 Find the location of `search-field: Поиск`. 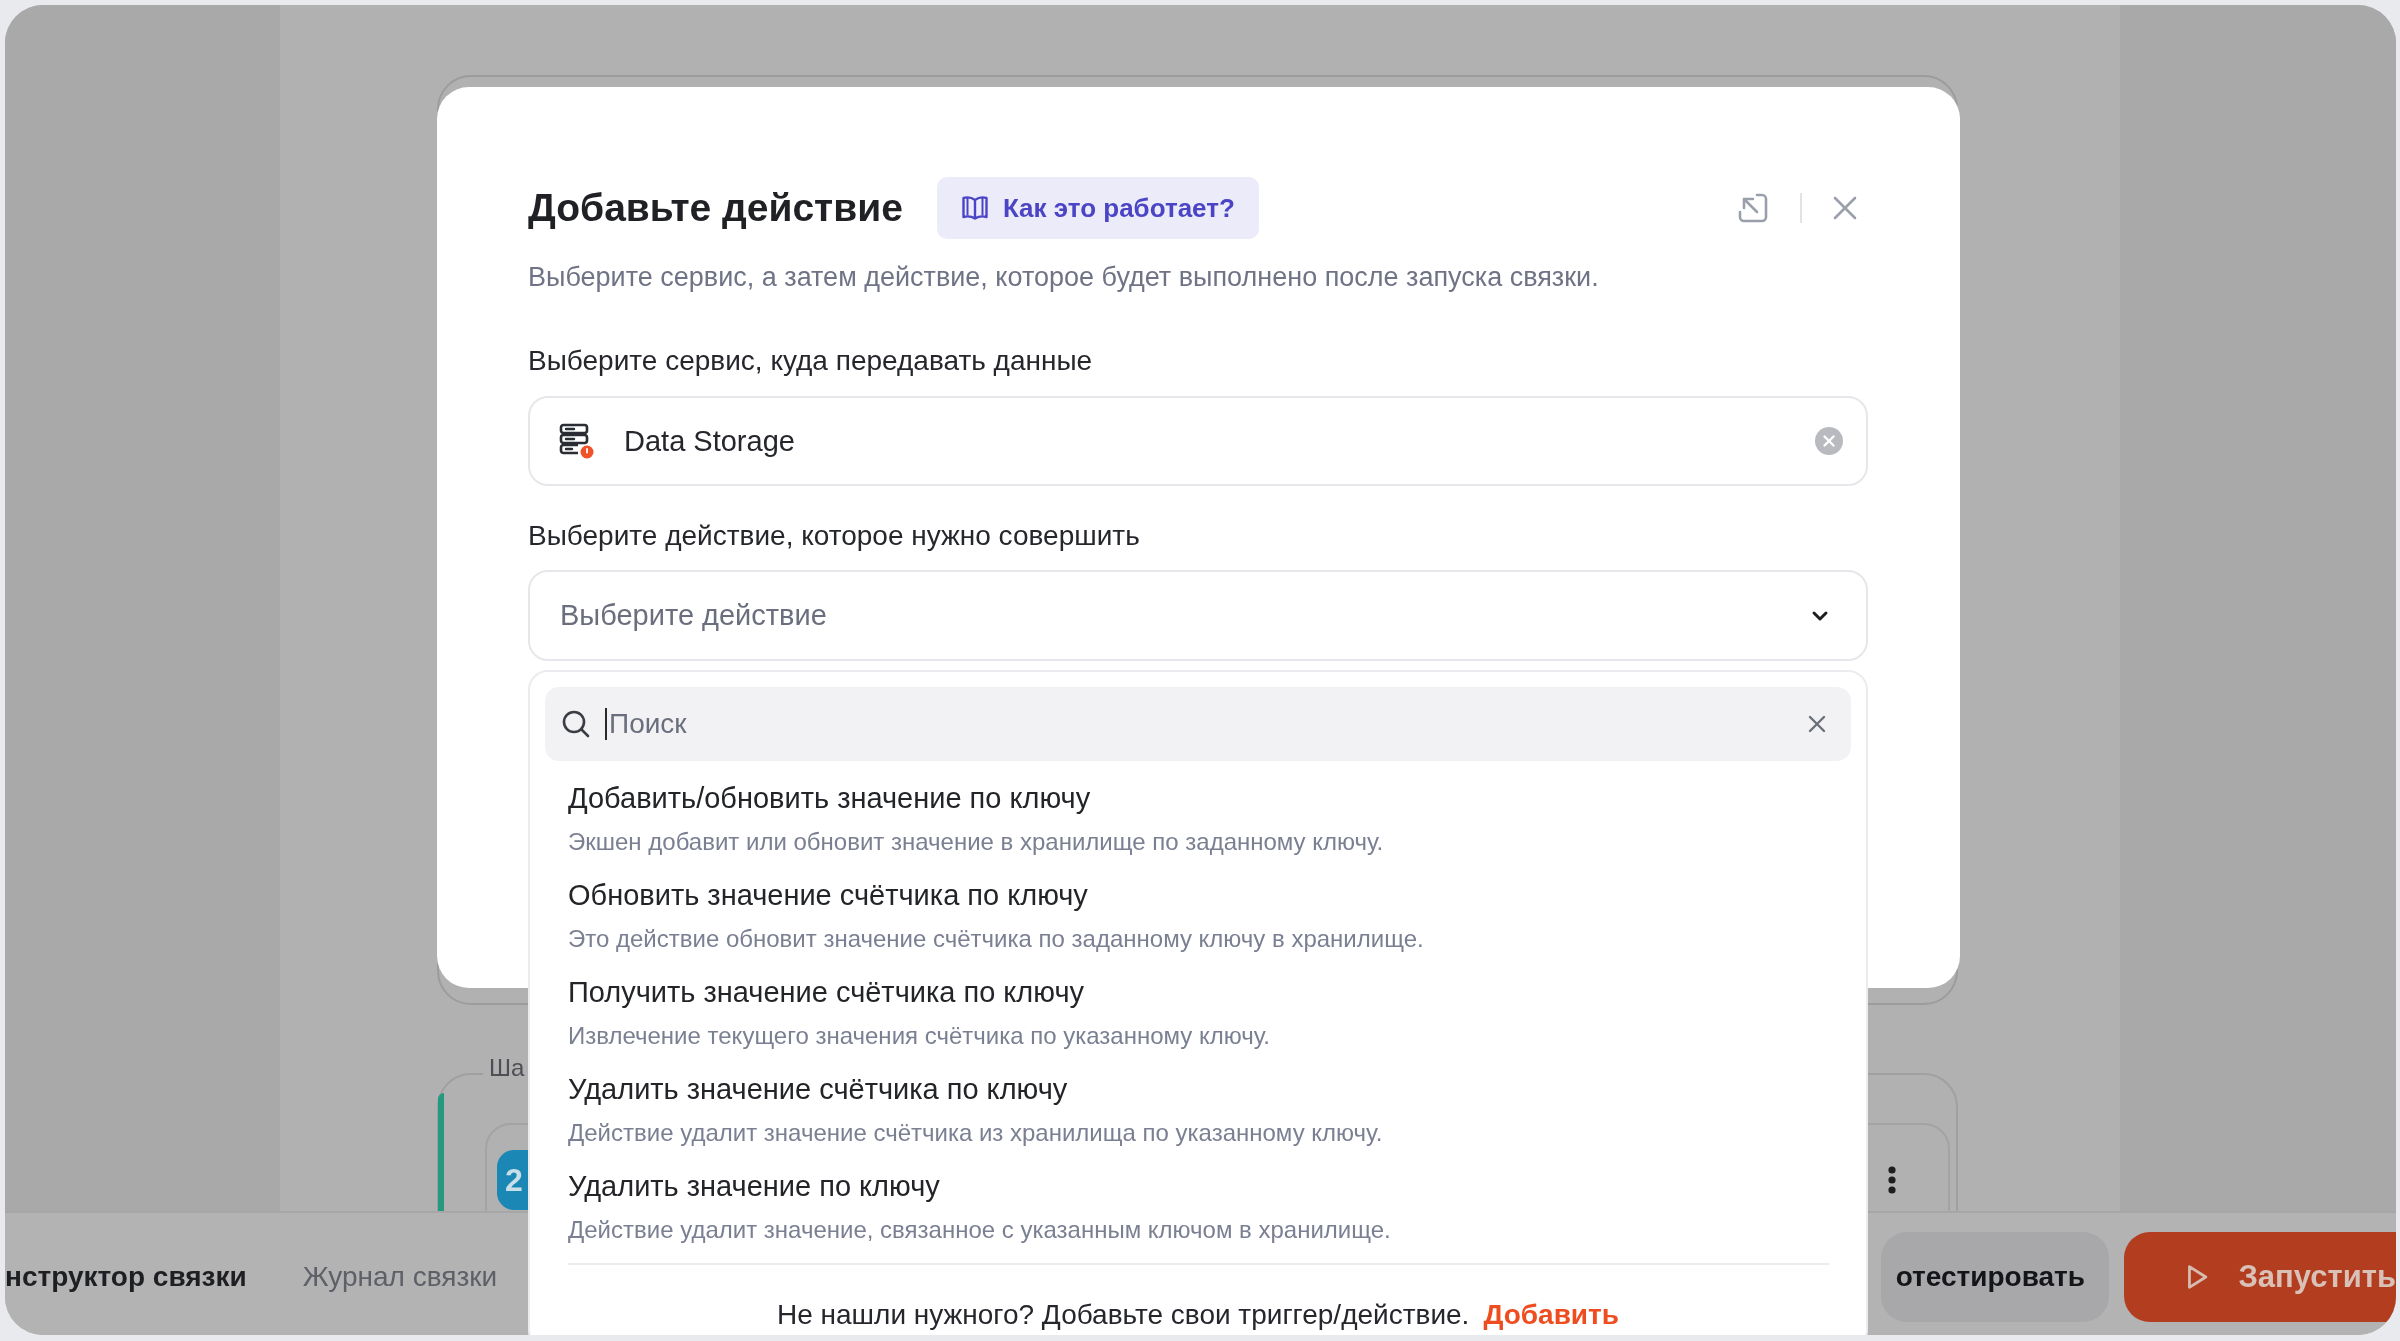

search-field: Поиск is located at coordinates (1198, 724).